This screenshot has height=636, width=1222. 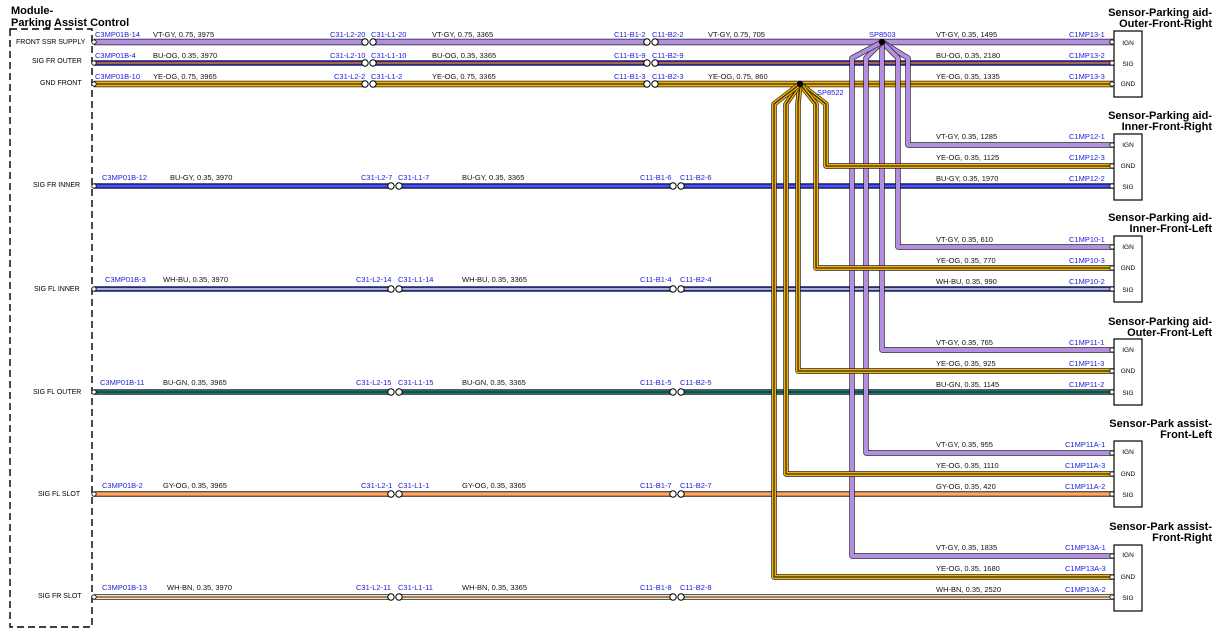 I want to click on sensor-title-line2: Outer-Front-Left, so click(x=1169, y=333).